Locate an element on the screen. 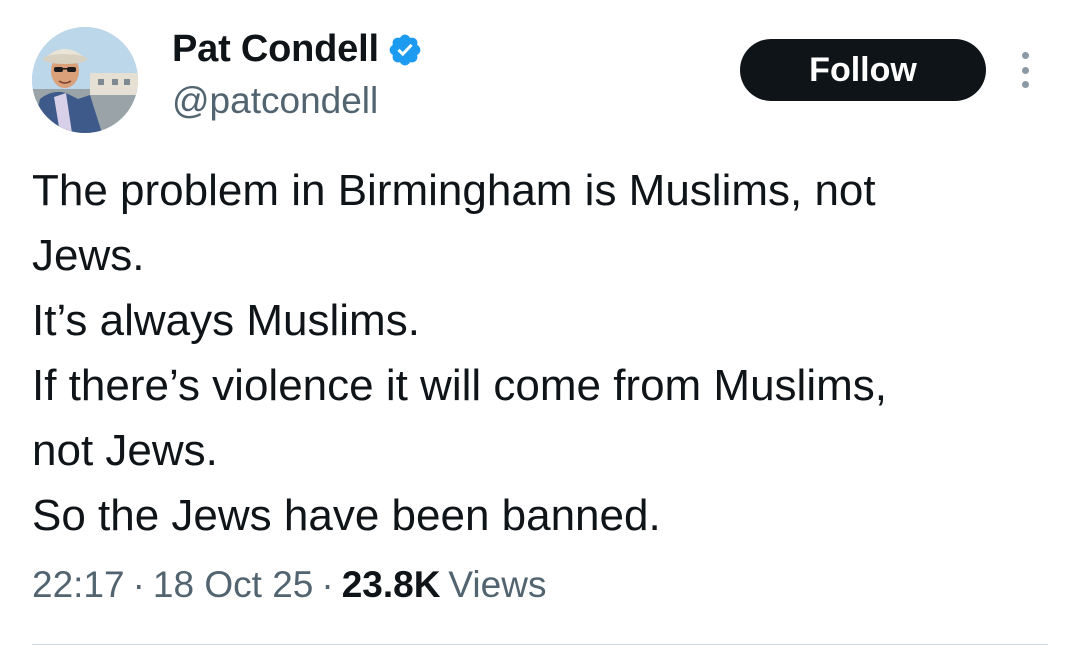 The image size is (1080, 656). tweet-time: 22:17 is located at coordinates (78, 585).